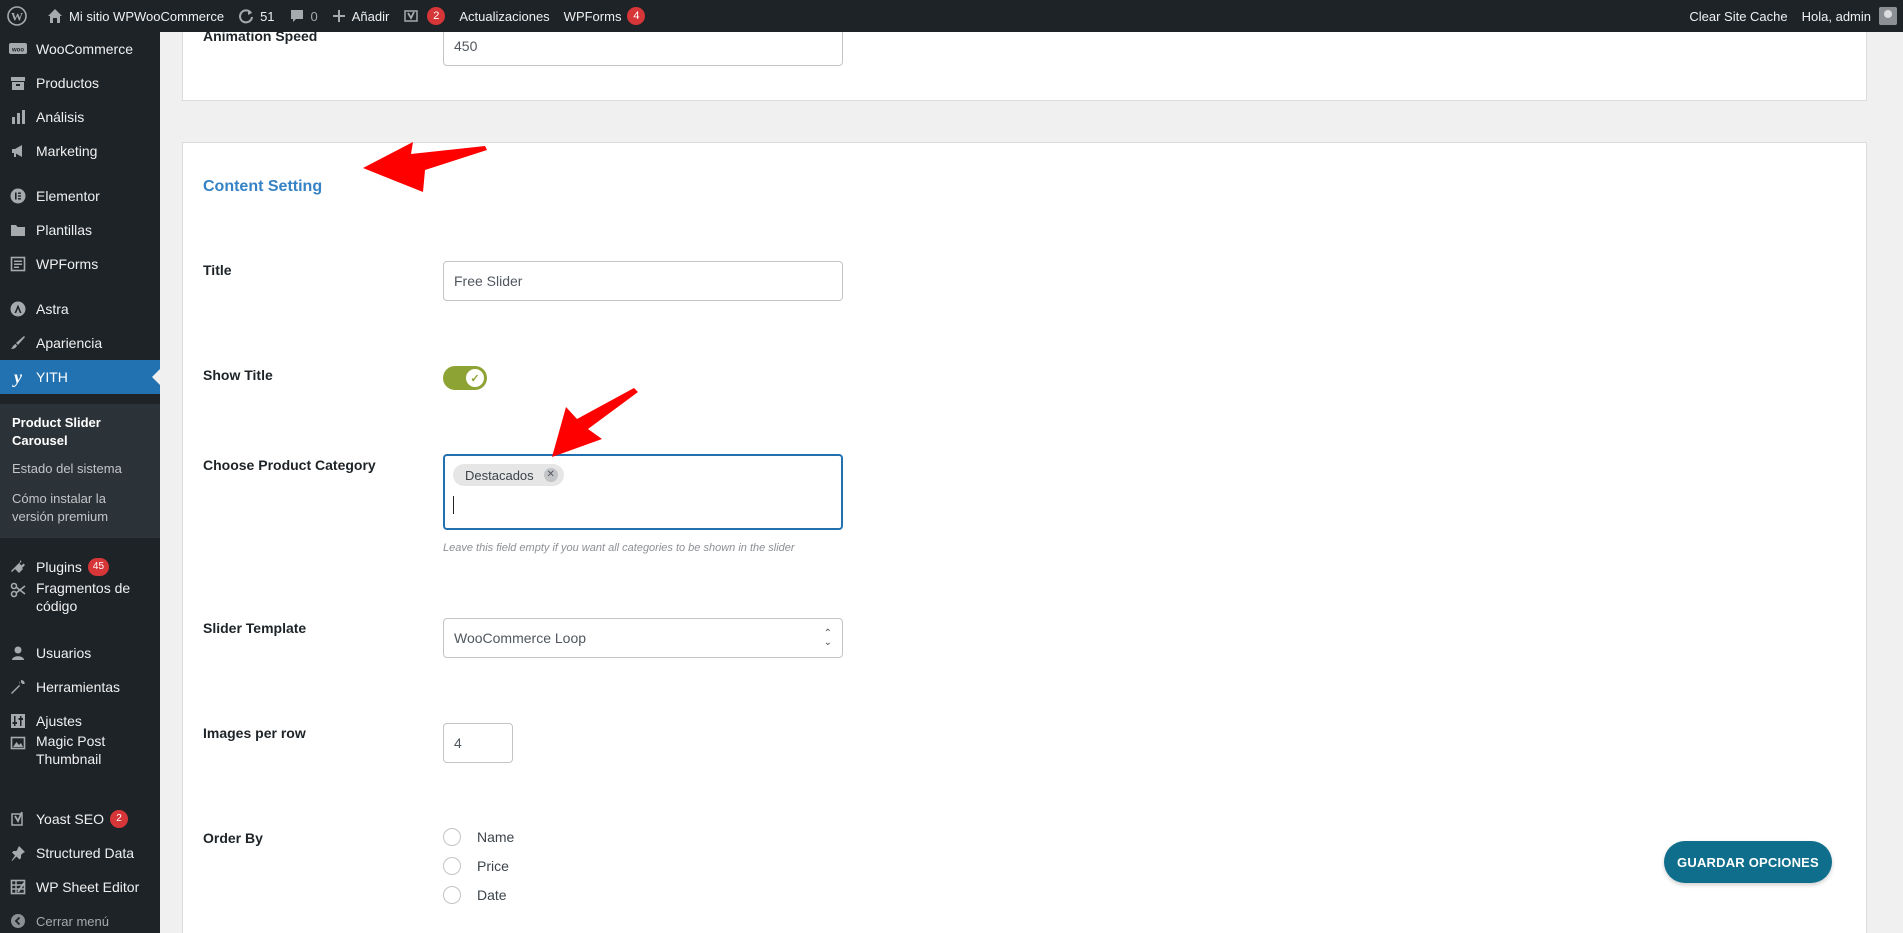 The width and height of the screenshot is (1903, 933). I want to click on category-tag: Destacados ✕, so click(508, 475).